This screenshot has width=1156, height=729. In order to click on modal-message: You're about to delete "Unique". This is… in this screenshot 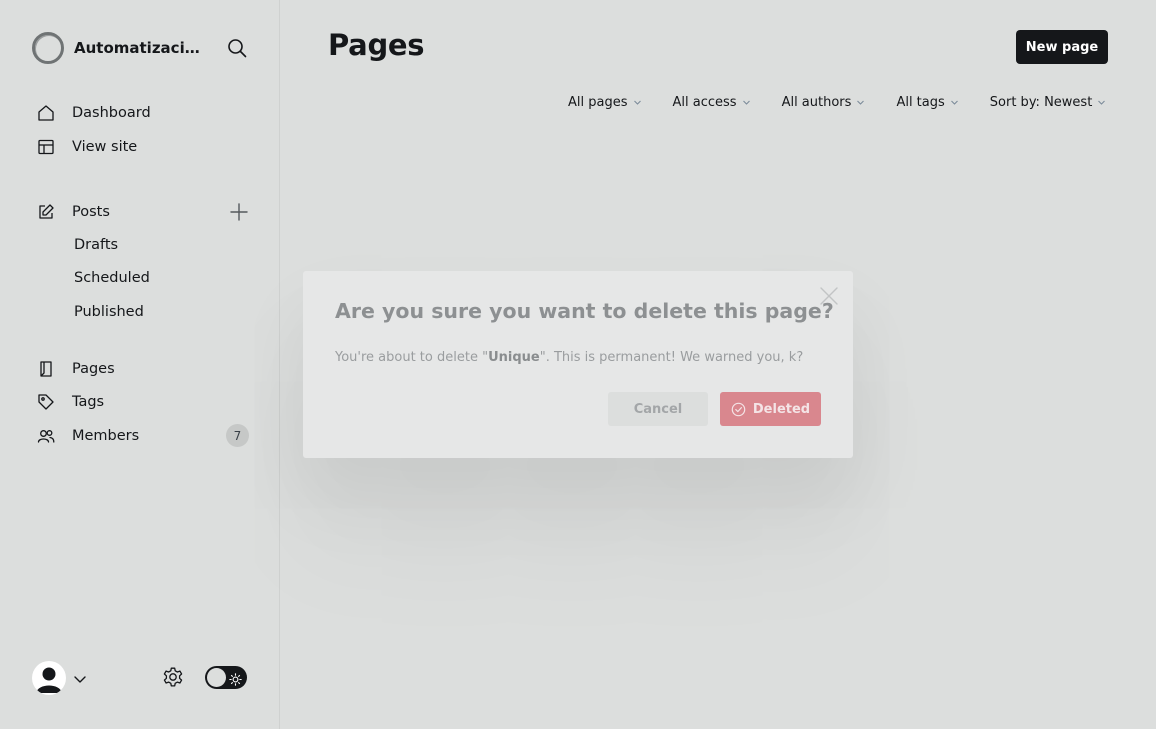, I will do `click(569, 357)`.